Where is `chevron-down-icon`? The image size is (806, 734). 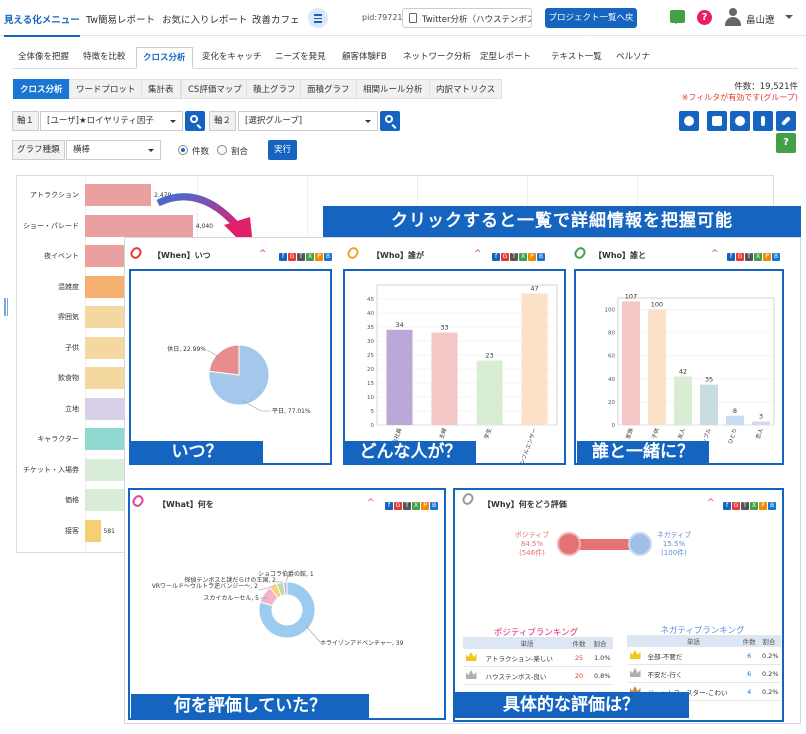 chevron-down-icon is located at coordinates (789, 19).